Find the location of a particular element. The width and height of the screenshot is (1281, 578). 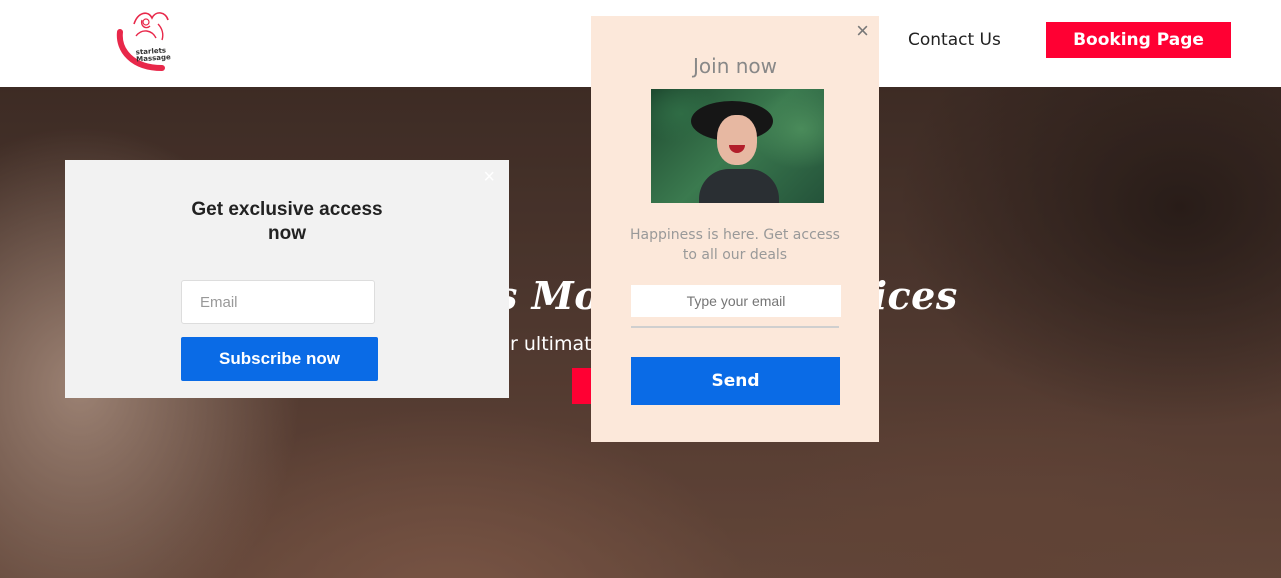

popup-title: Get exclusive access now is located at coordinates (287, 222).